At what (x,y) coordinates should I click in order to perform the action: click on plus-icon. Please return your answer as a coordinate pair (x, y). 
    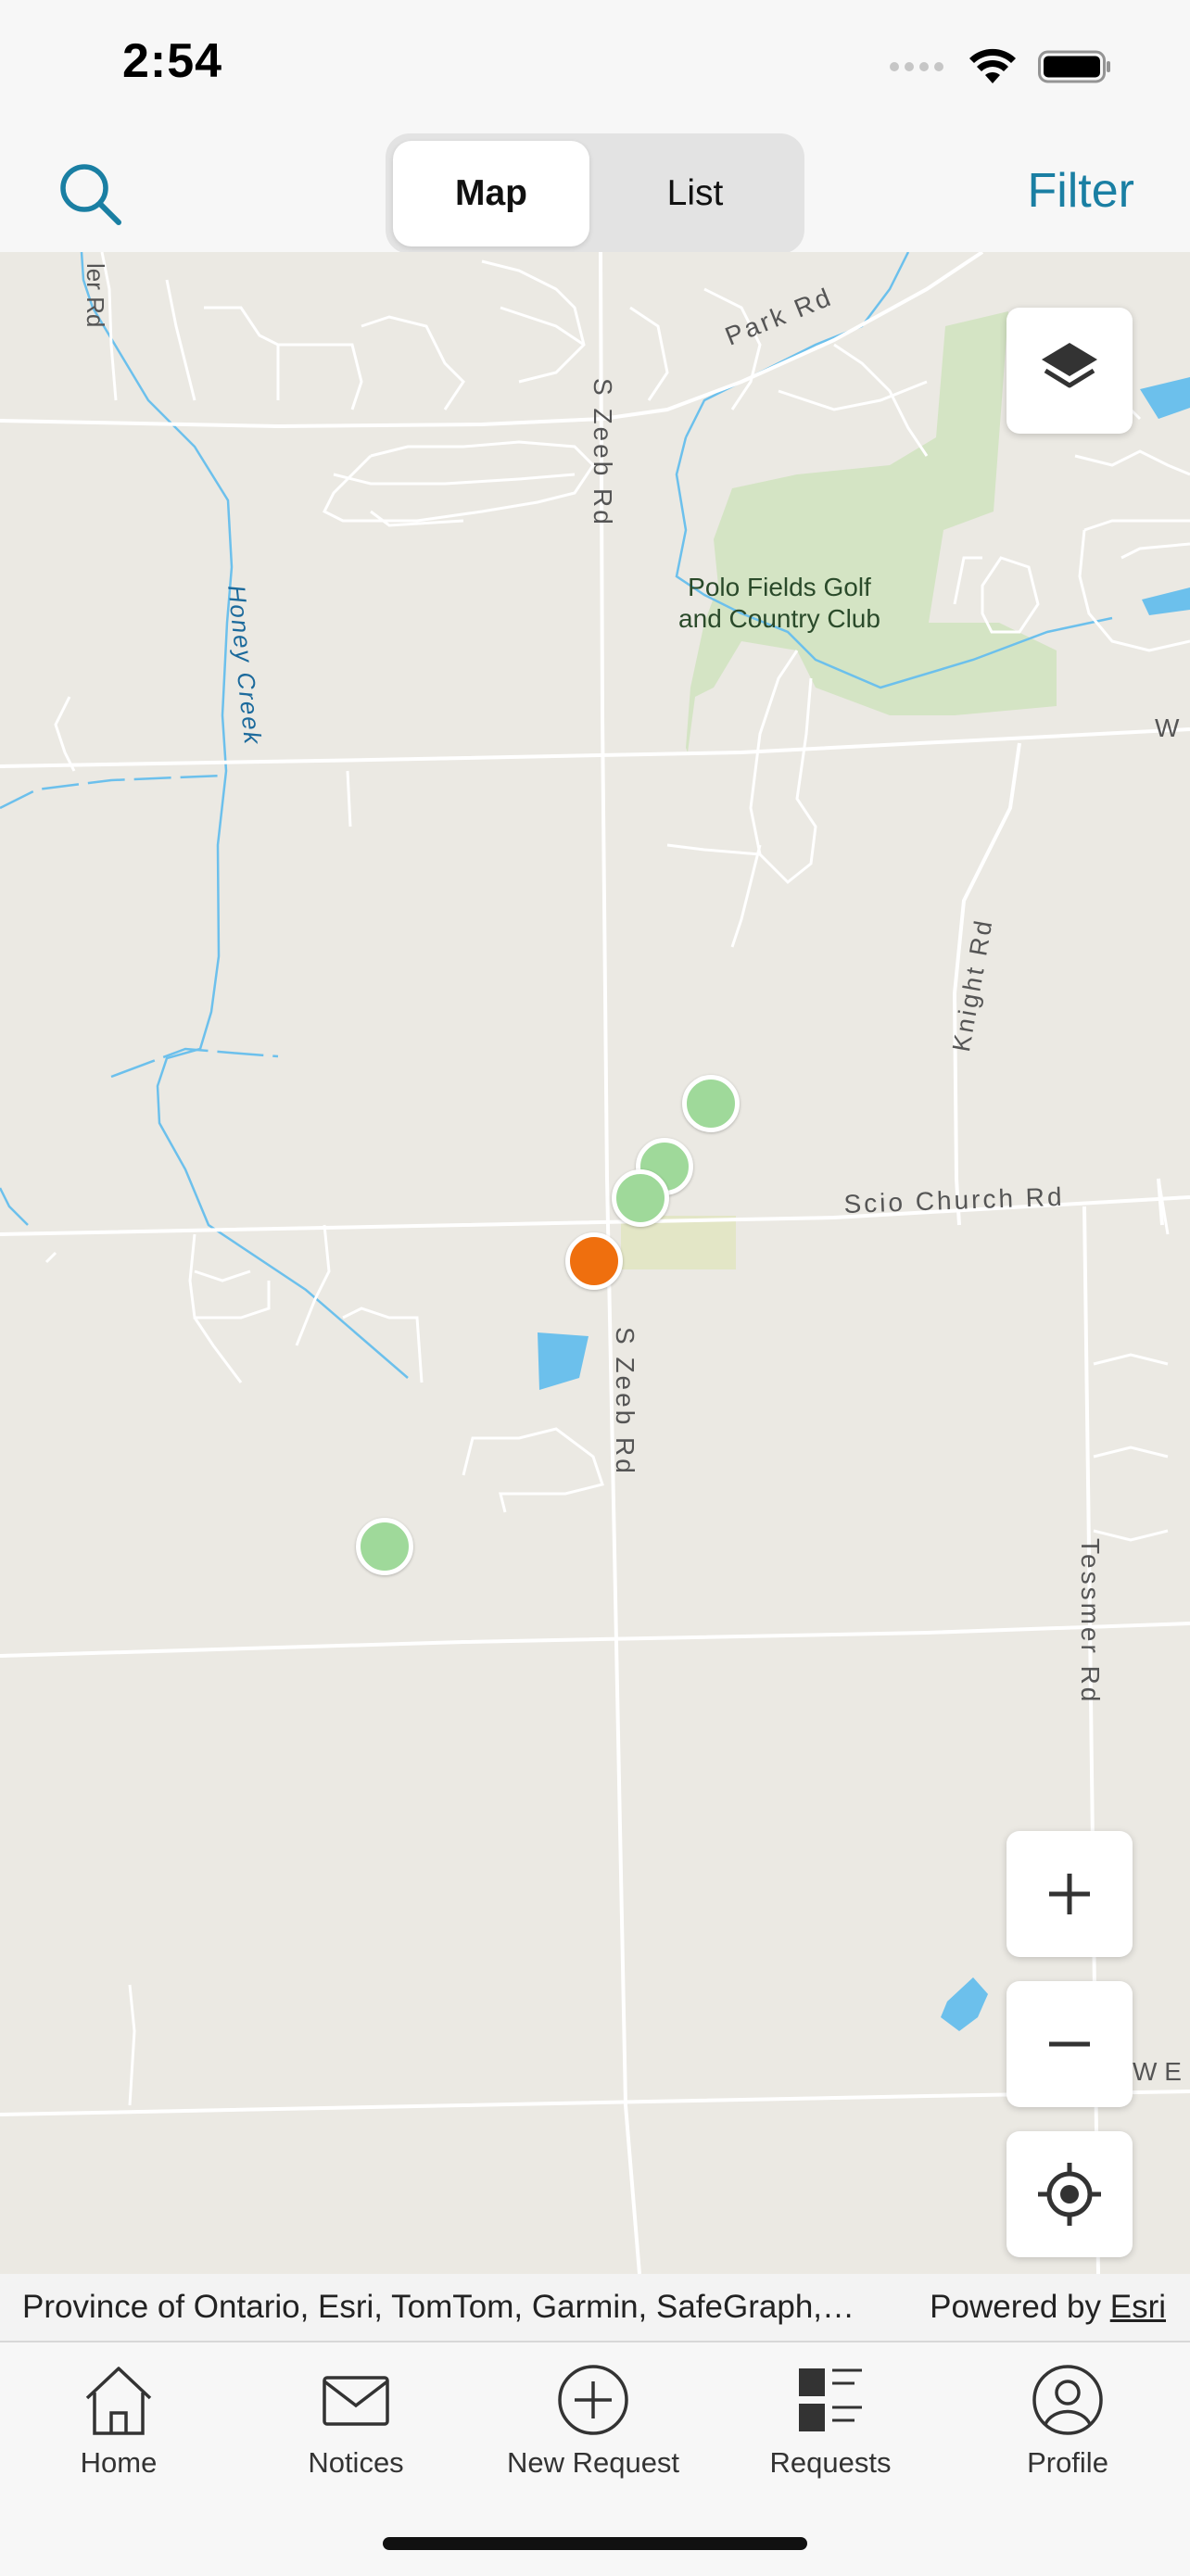
    Looking at the image, I should click on (1069, 1894).